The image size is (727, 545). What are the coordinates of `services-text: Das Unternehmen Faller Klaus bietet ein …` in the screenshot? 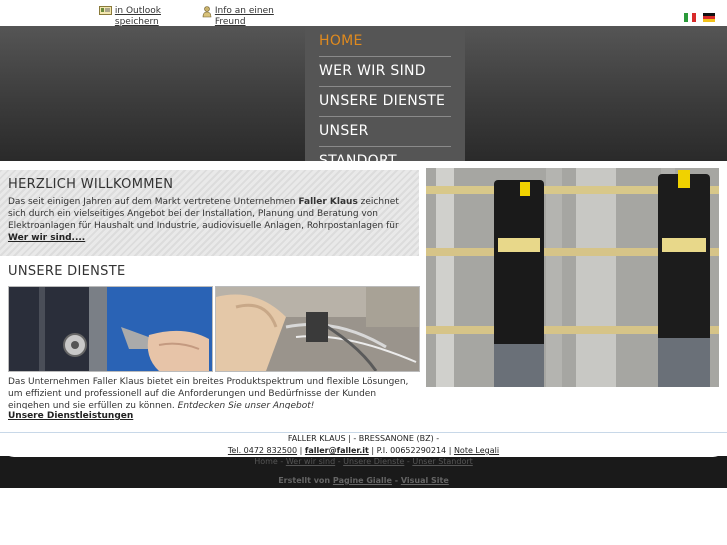 It's located at (213, 392).